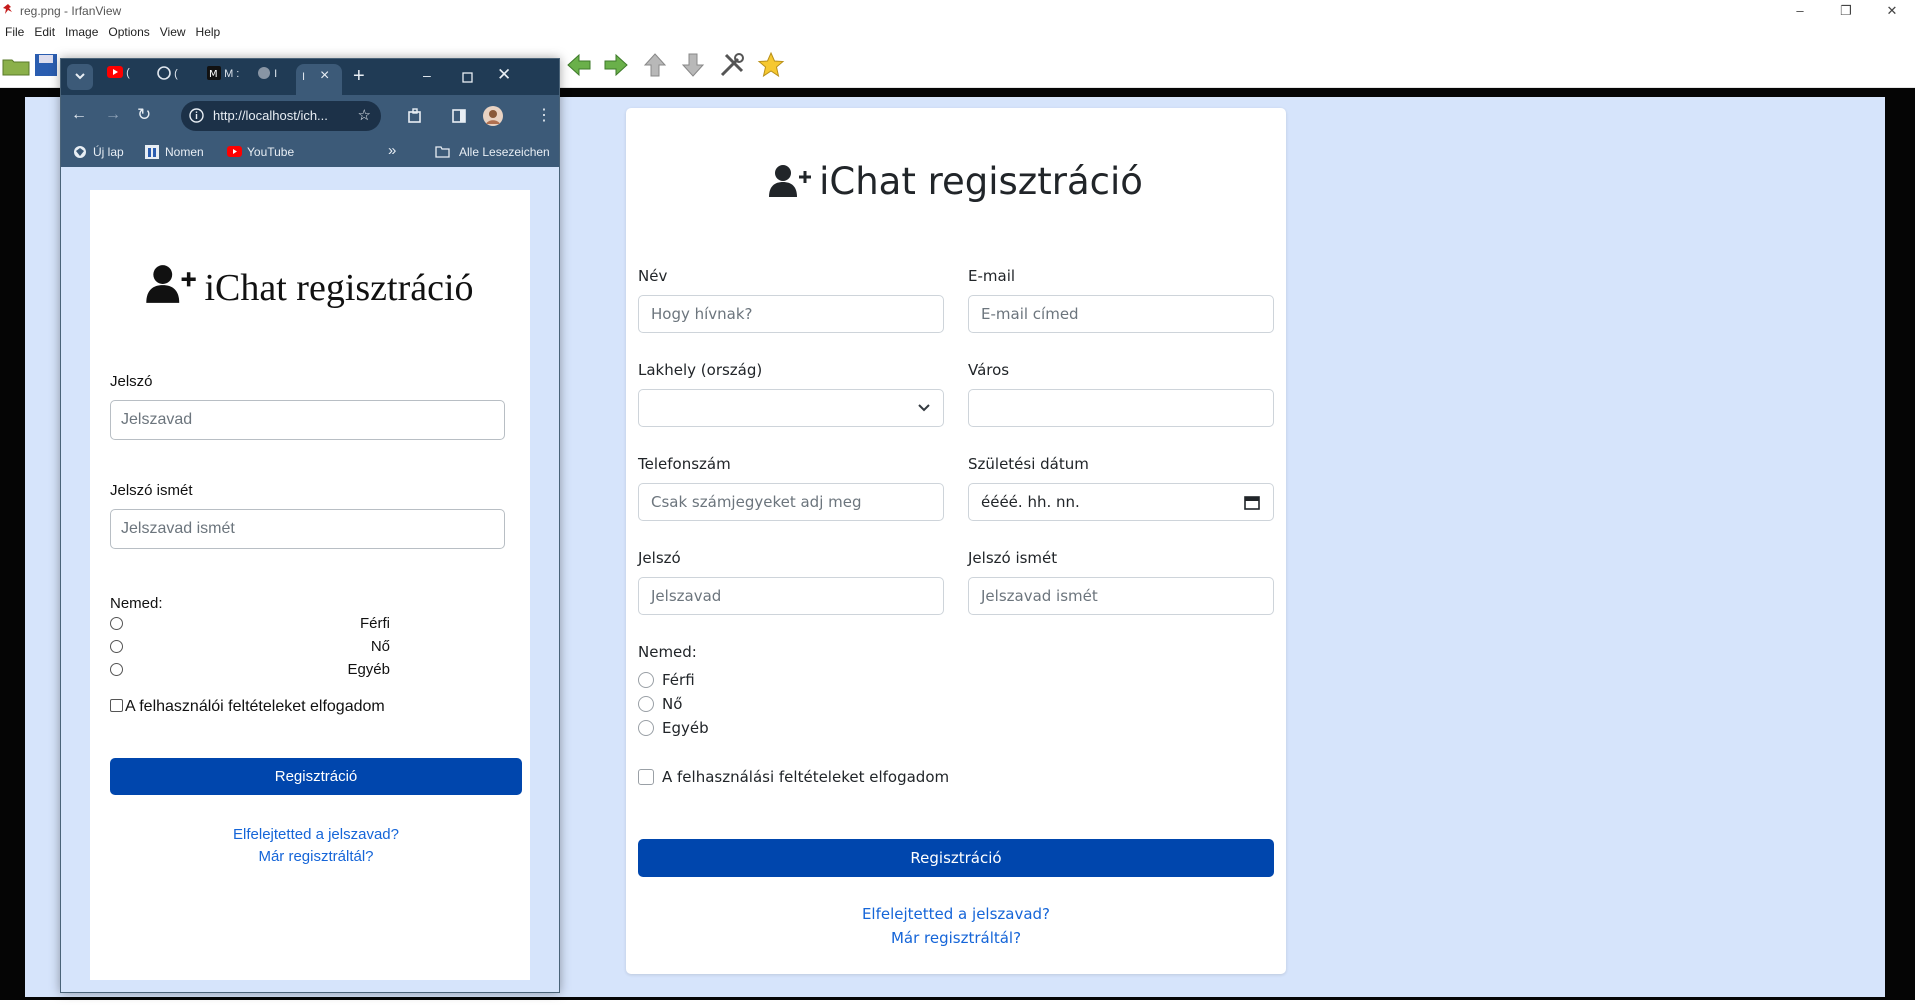 This screenshot has height=1008, width=1915. I want to click on phone-input: Csak számjegyeket adj meg, so click(791, 502).